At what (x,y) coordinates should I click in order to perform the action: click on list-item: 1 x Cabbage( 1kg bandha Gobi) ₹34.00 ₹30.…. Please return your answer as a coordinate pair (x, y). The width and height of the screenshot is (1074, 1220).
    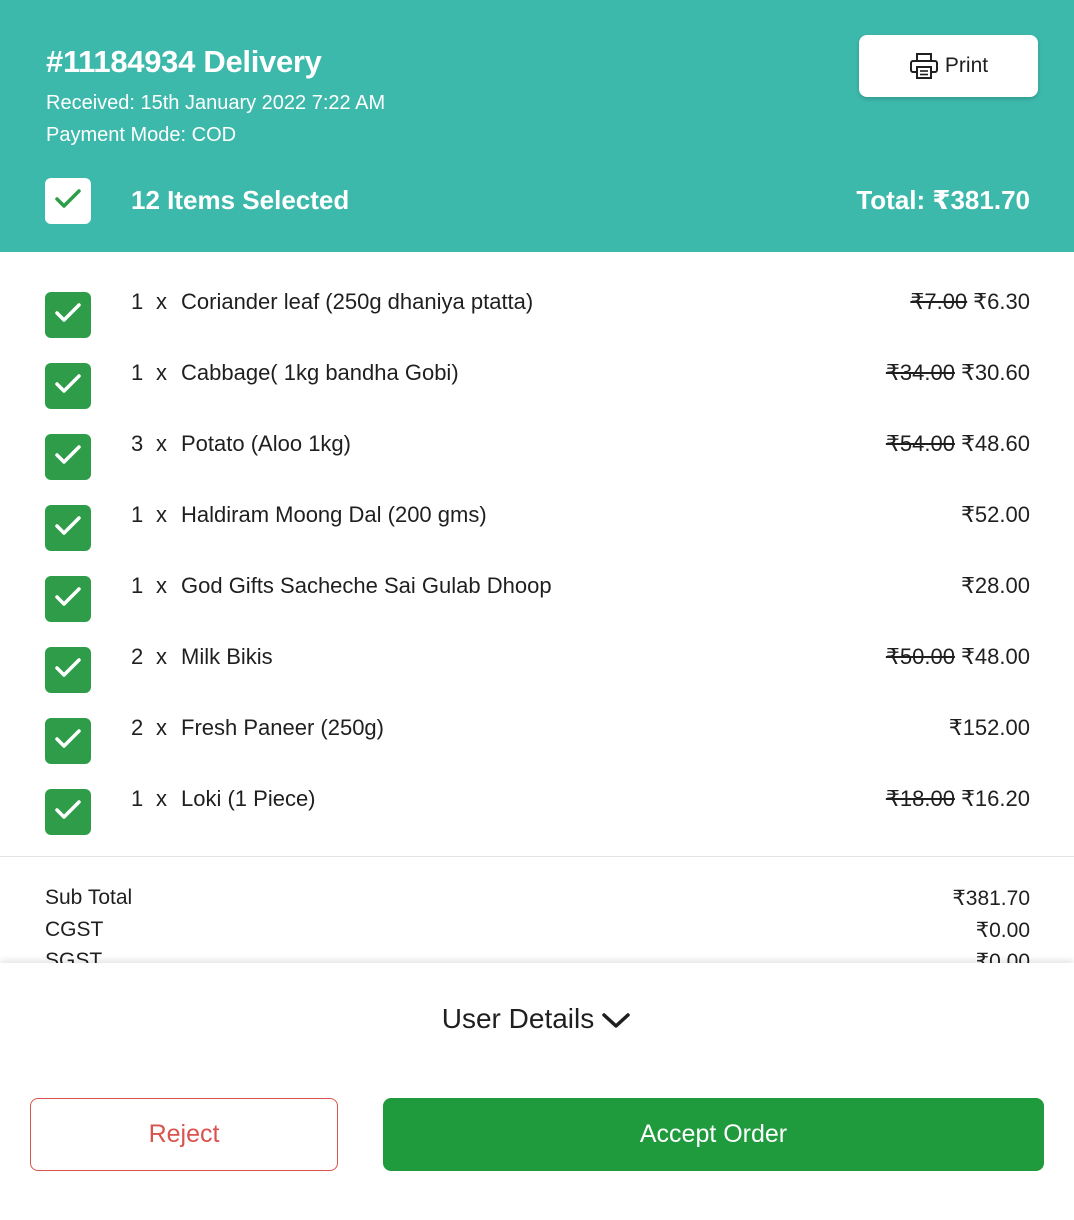
    Looking at the image, I should click on (537, 366).